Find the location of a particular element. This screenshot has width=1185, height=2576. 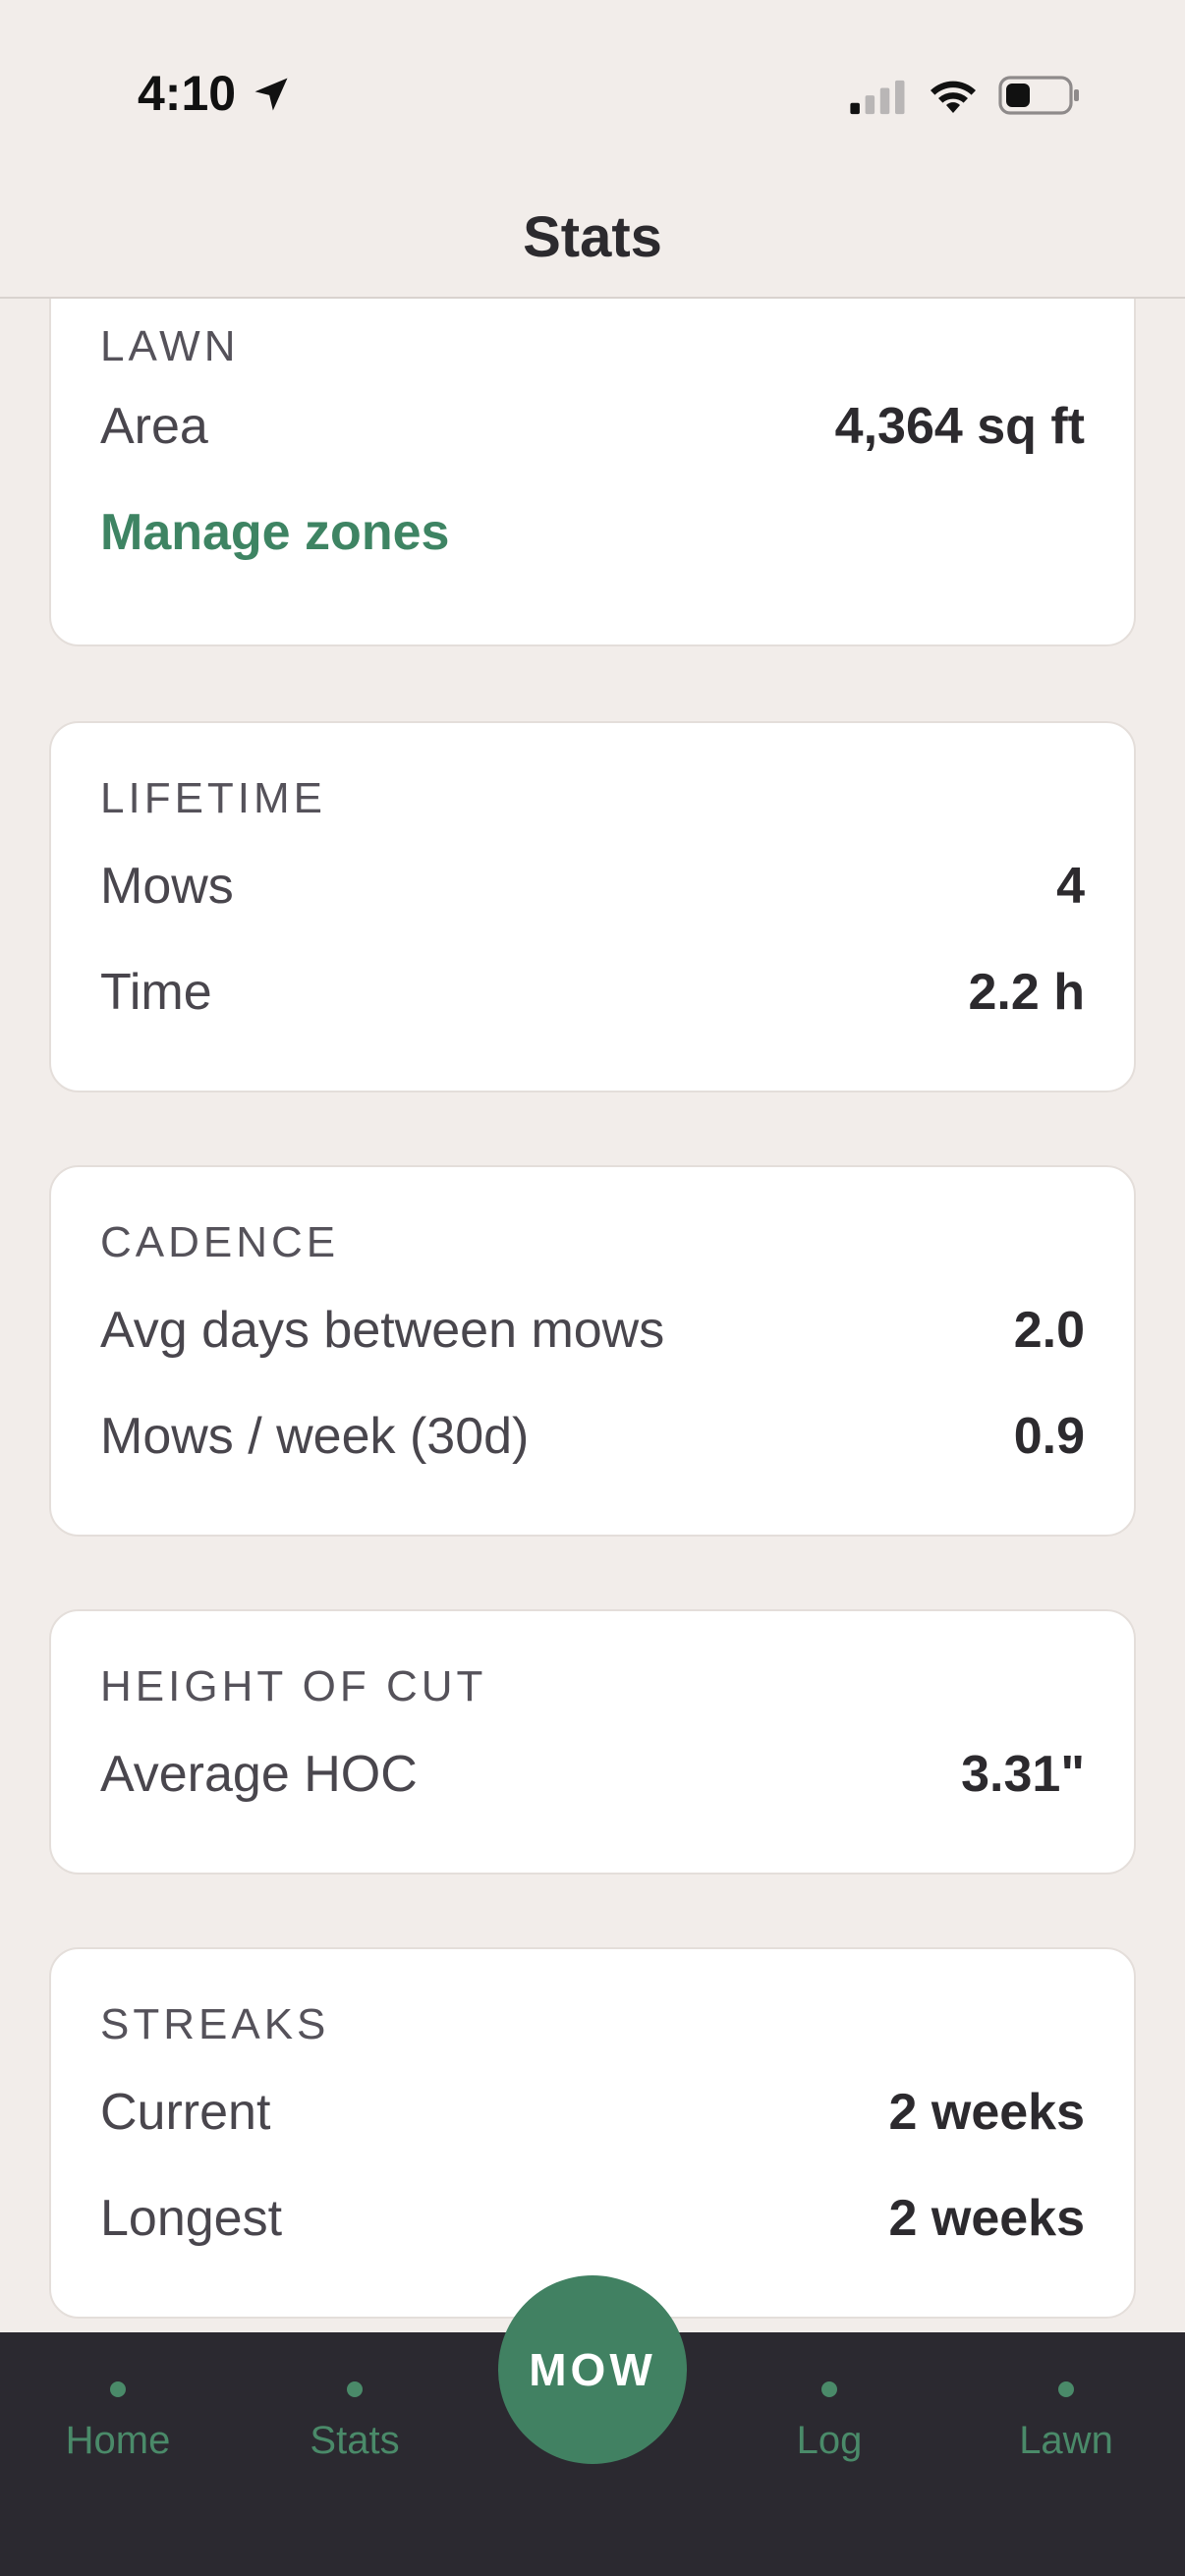

current-streak-label: Current is located at coordinates (185, 2112).